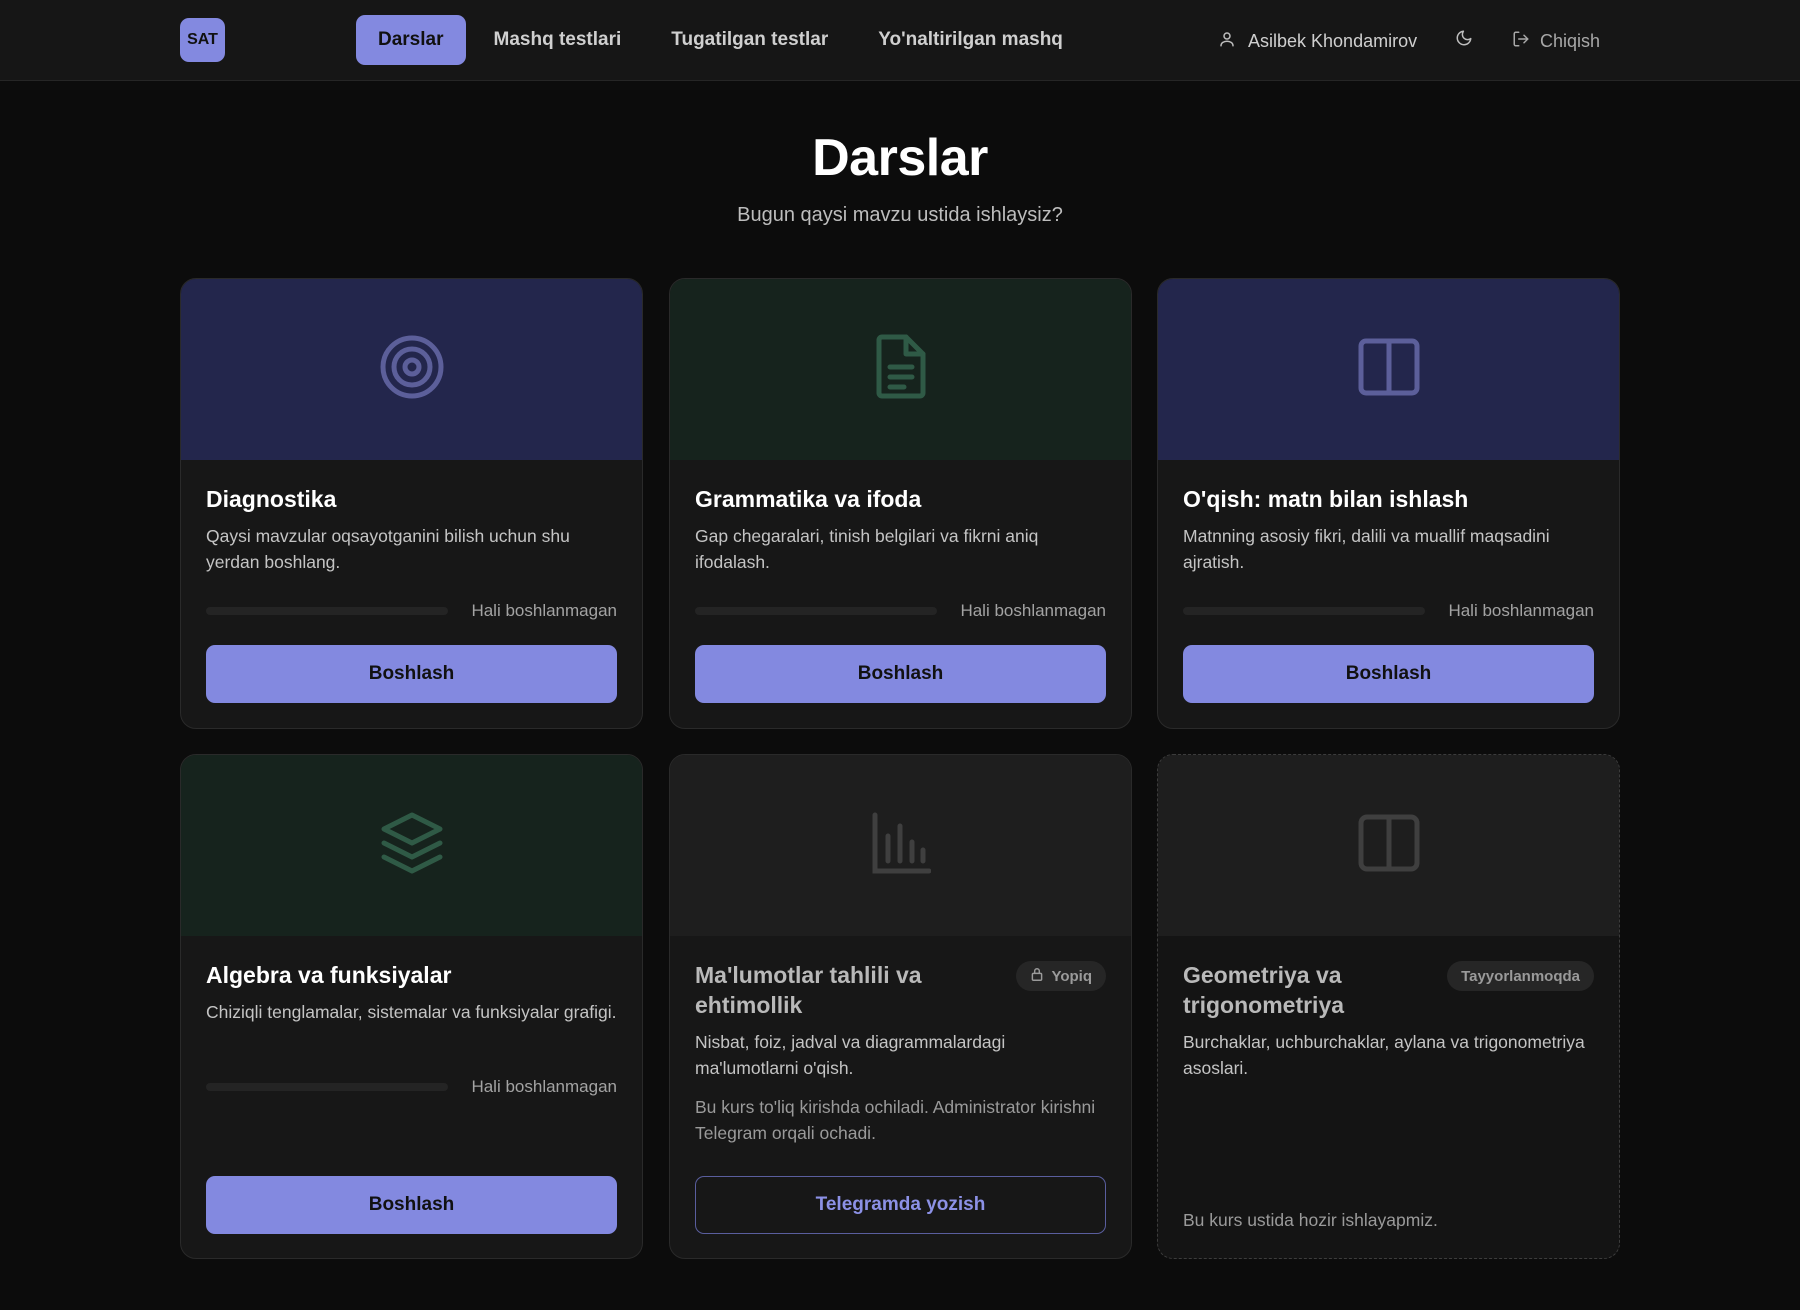  Describe the element at coordinates (749, 40) in the screenshot. I see `nav-tab-tugatilgan-testlar: Tugatilgan testlar` at that location.